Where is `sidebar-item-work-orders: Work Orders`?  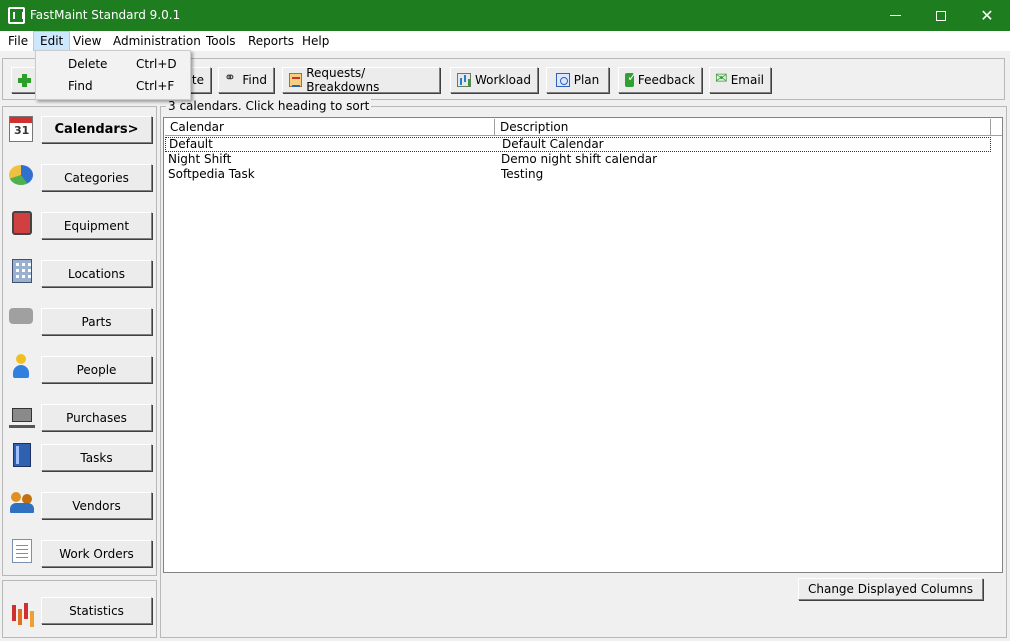 sidebar-item-work-orders: Work Orders is located at coordinates (96, 553).